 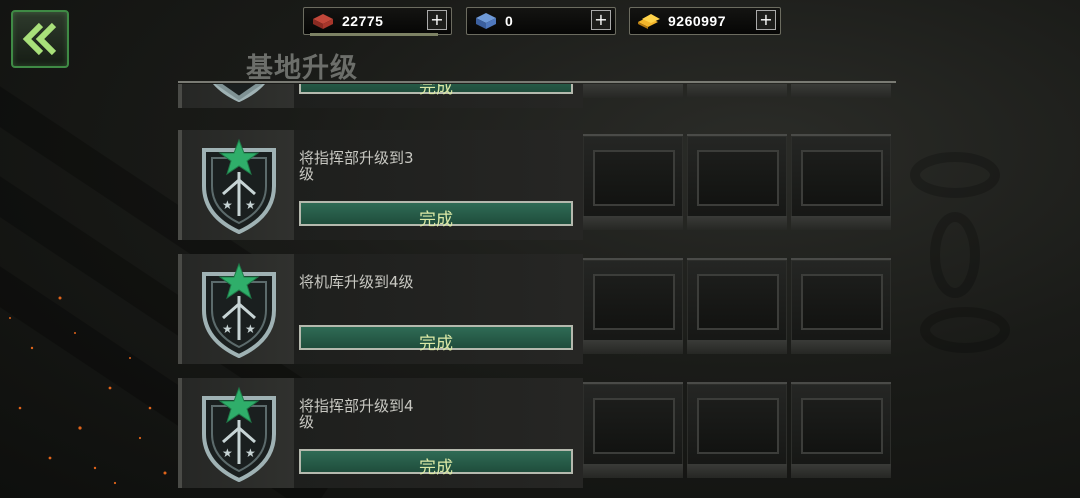 I want to click on bricks-count: 22775, so click(x=363, y=21).